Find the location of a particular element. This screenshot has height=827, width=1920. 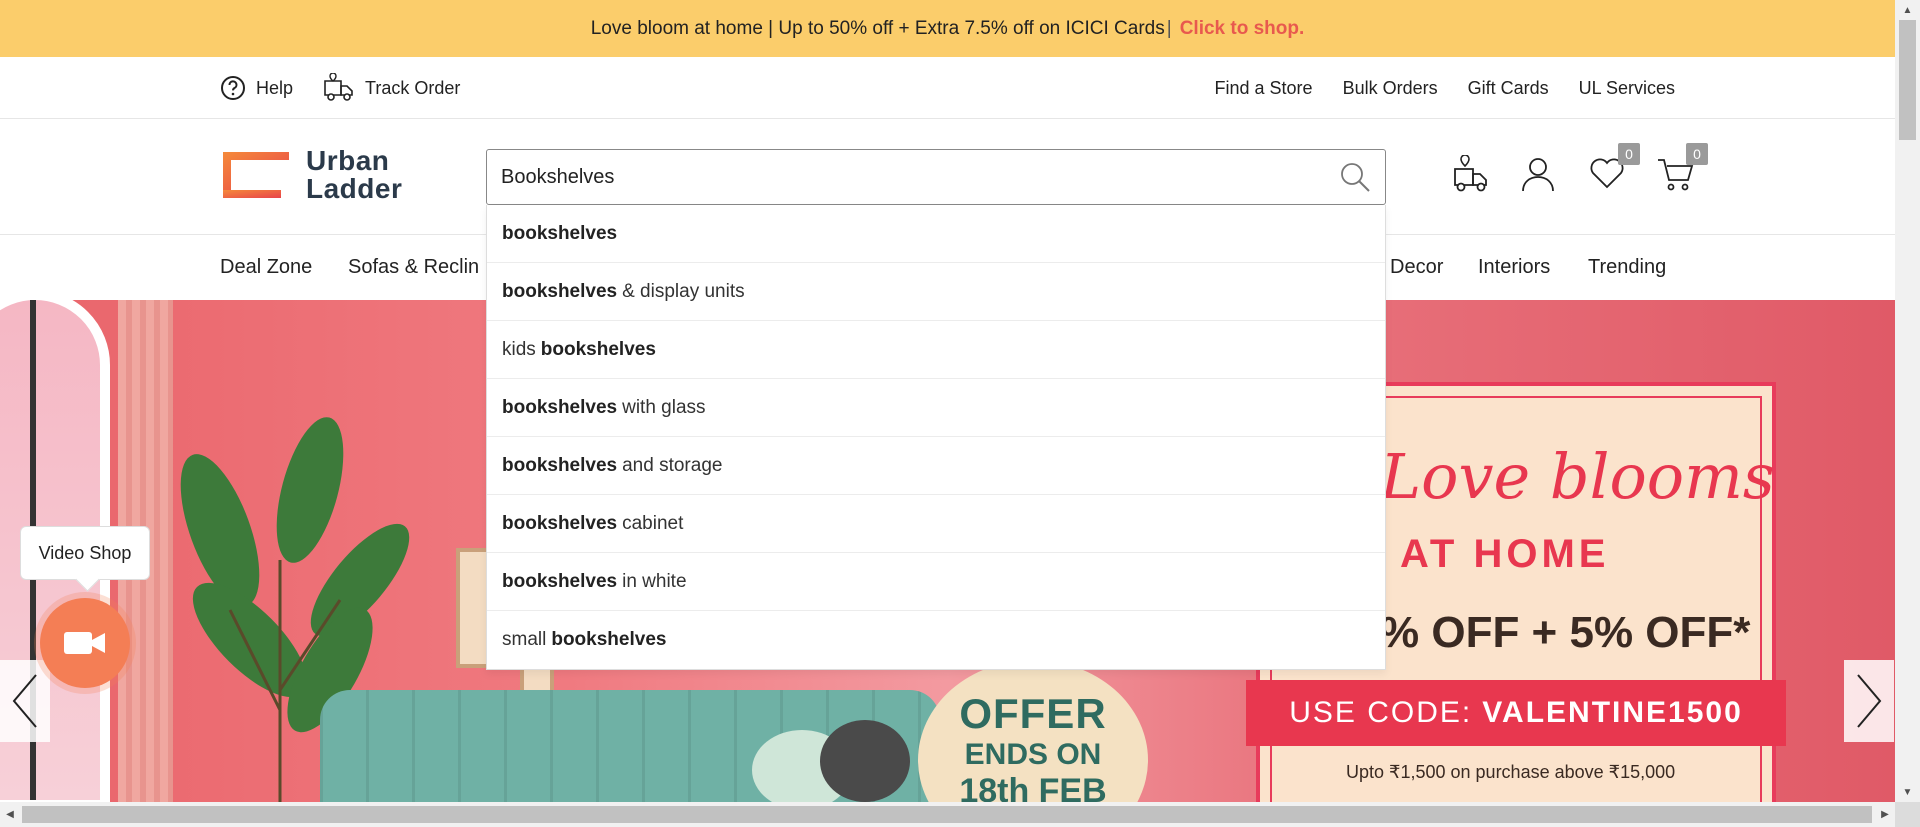

nav-item-deal-zone: Deal Zone is located at coordinates (266, 267).